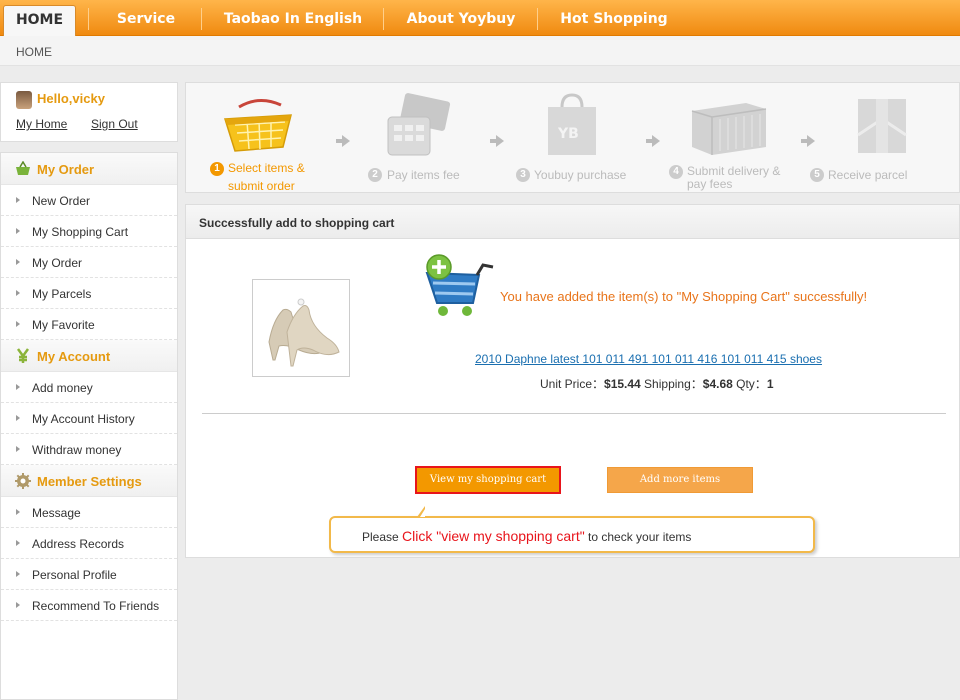 The image size is (960, 700). What do you see at coordinates (83, 419) in the screenshot?
I see `sidebar-item-label: My Account History` at bounding box center [83, 419].